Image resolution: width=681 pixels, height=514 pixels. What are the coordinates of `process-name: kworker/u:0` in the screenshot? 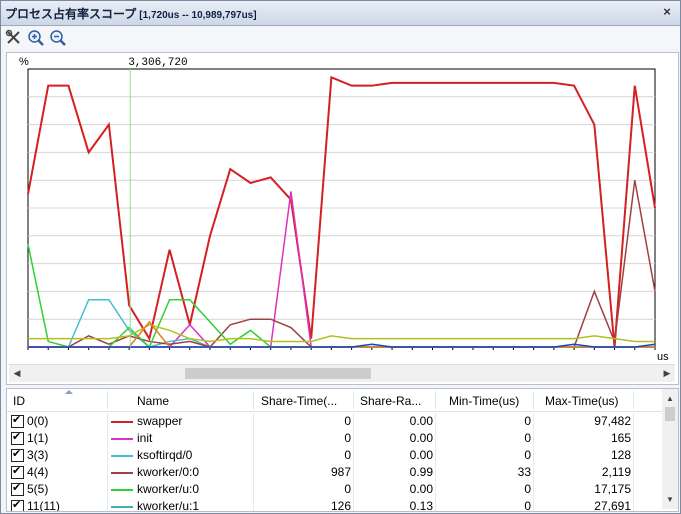 It's located at (168, 489).